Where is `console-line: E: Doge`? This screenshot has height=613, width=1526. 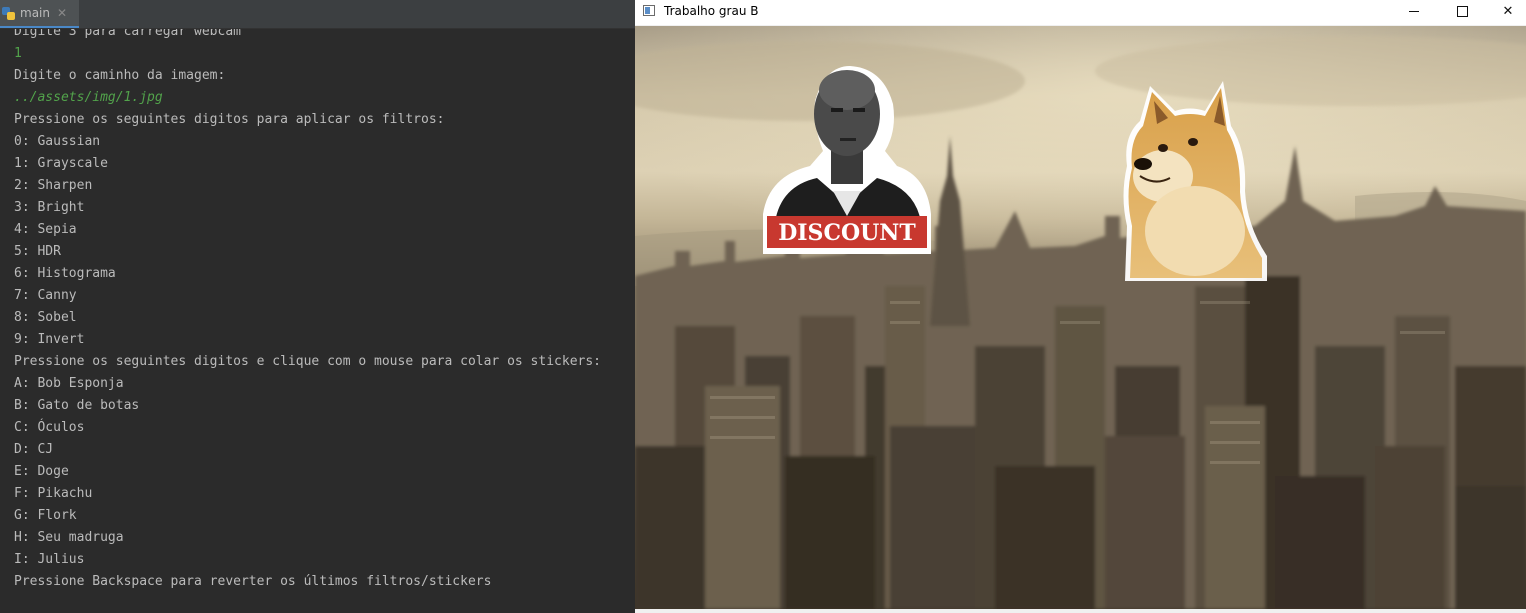
console-line: E: Doge is located at coordinates (41, 471).